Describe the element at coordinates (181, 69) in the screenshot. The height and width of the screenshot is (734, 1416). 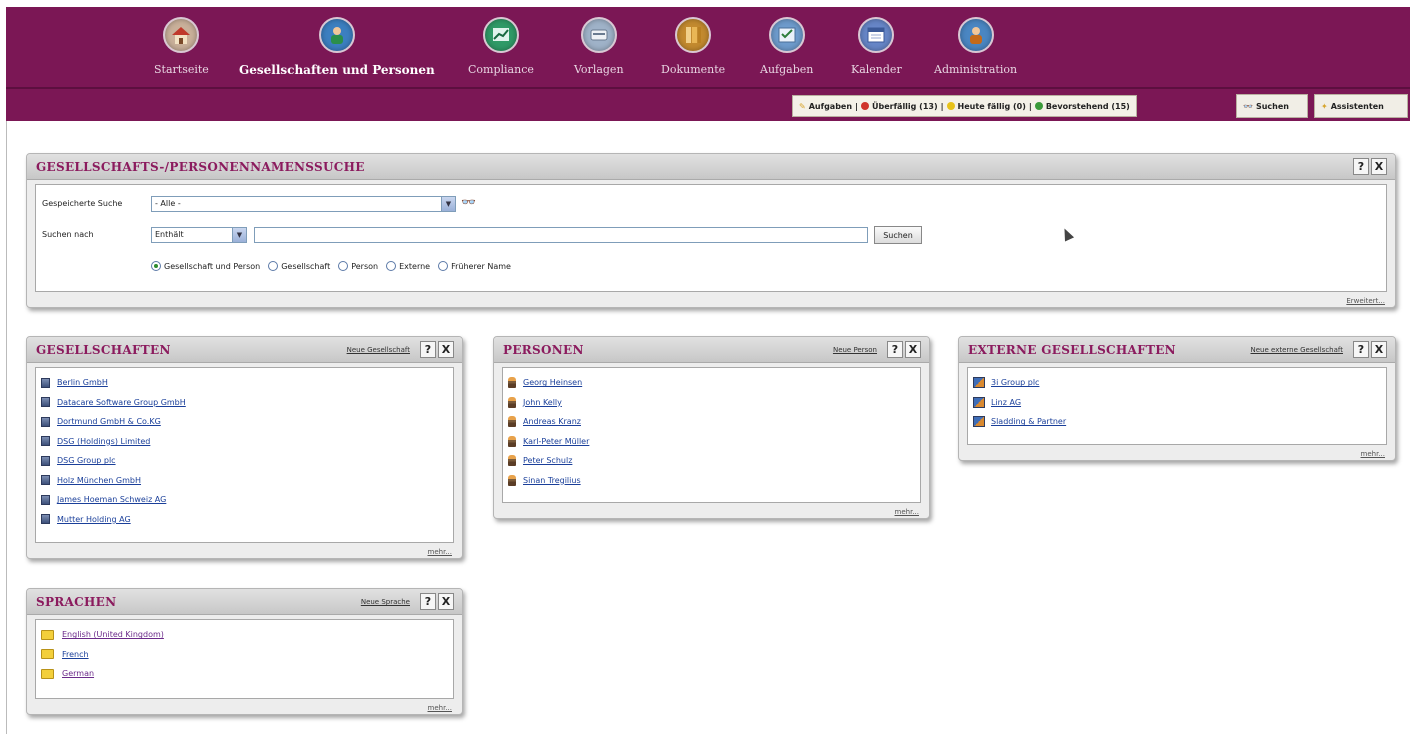
I see `nav-label: Startseite` at that location.